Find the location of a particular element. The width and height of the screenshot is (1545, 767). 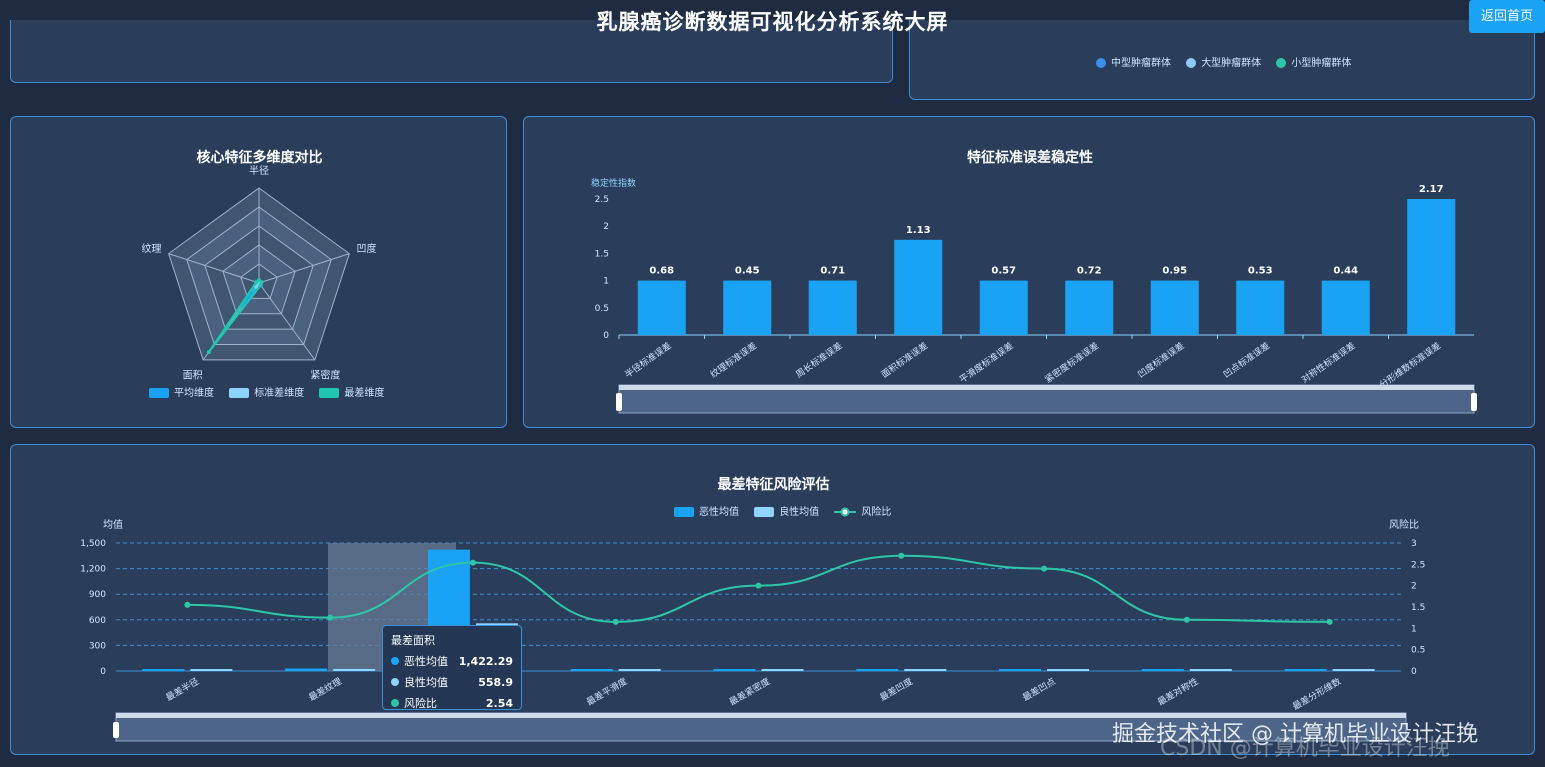

bar-data-label: 1.13 is located at coordinates (918, 230).